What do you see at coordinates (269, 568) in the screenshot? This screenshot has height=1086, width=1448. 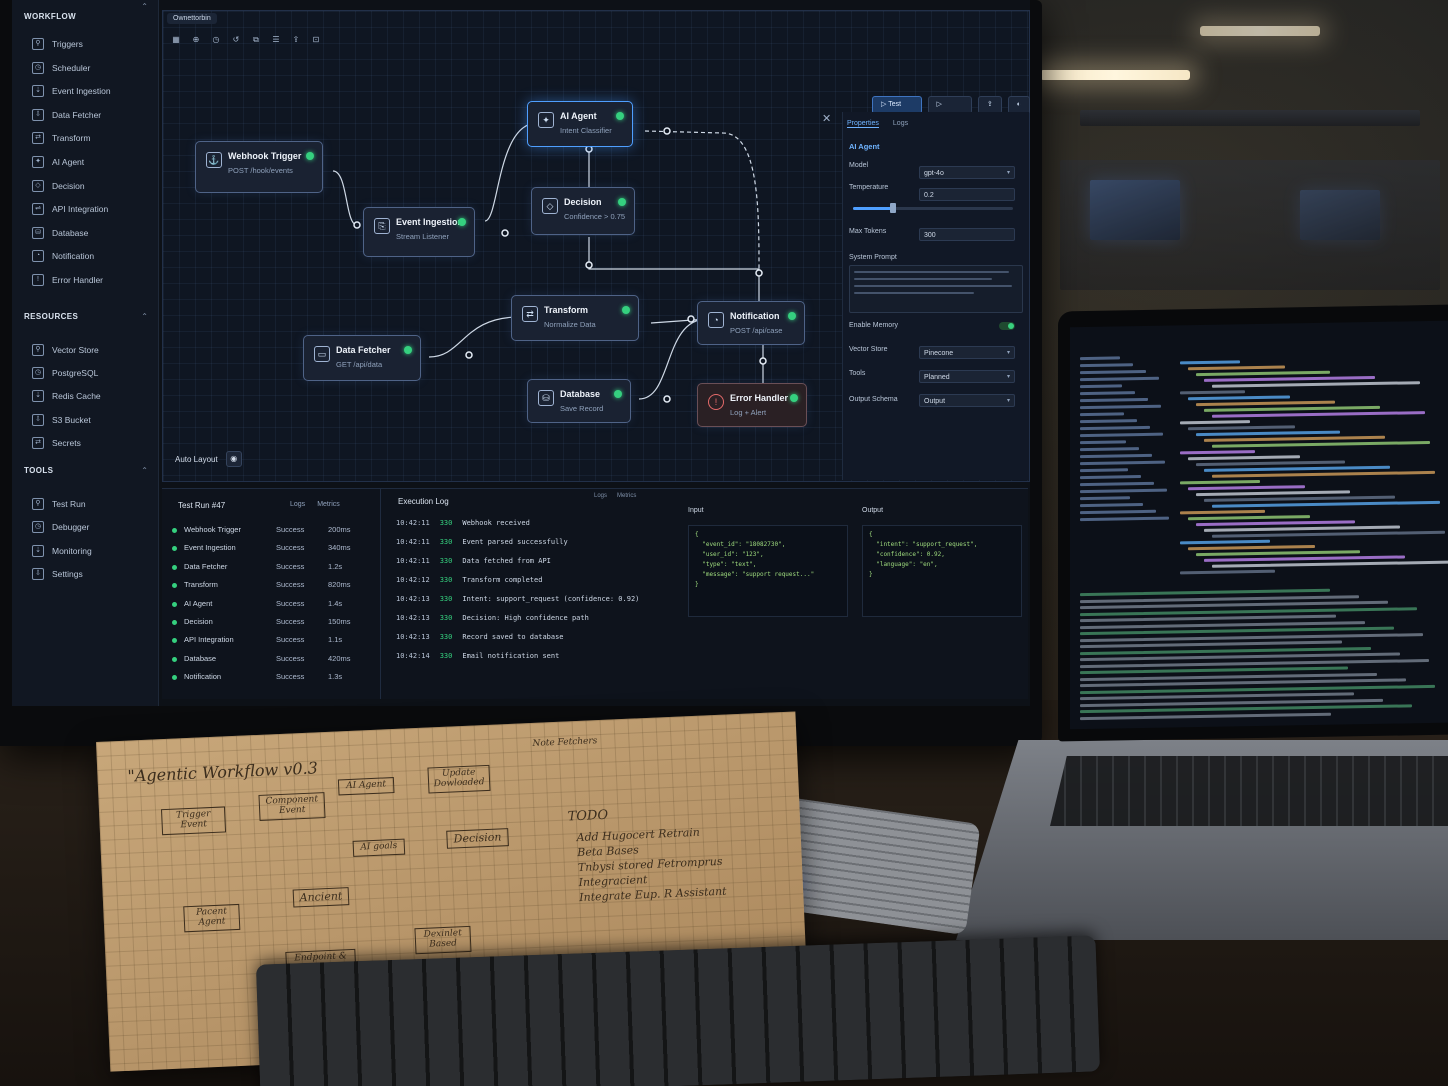 I see `table-row: Data Fetcher Success 1.2s` at bounding box center [269, 568].